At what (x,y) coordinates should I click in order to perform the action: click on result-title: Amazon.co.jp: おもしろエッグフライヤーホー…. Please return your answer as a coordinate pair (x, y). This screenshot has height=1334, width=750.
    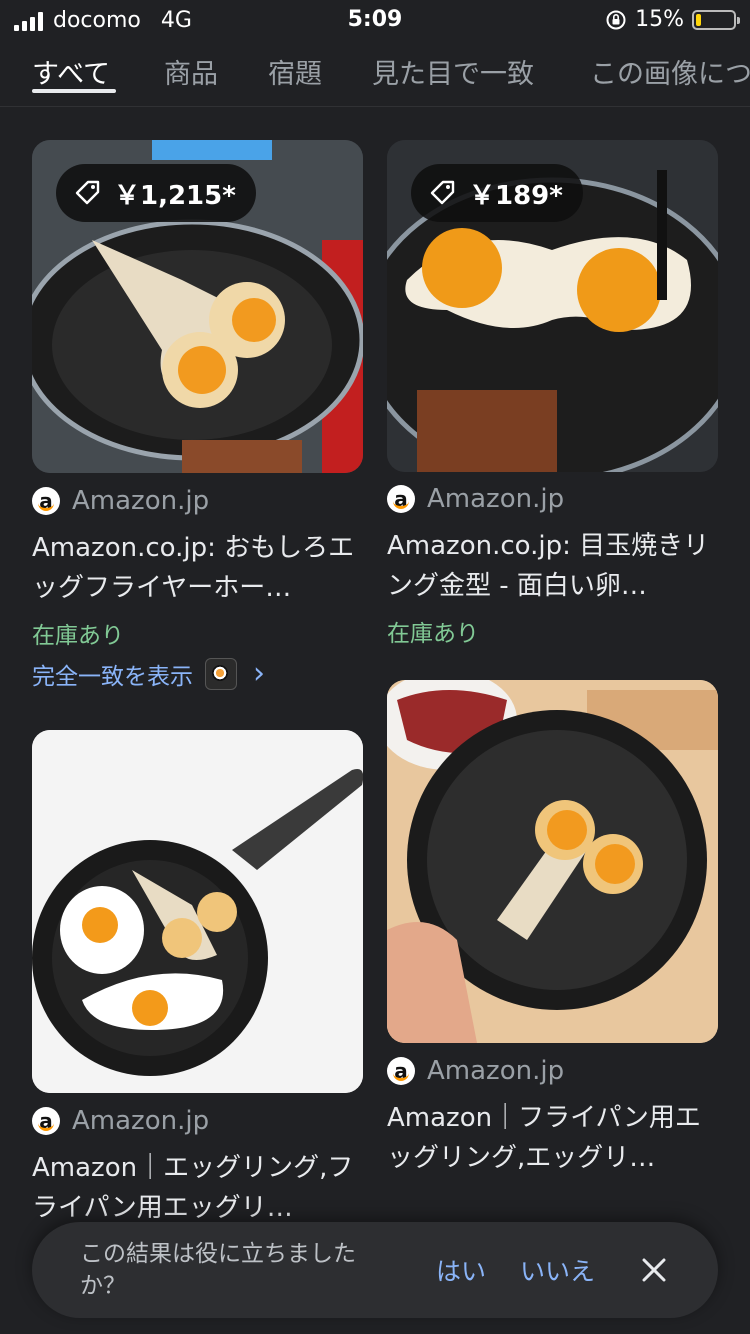
    Looking at the image, I should click on (197, 568).